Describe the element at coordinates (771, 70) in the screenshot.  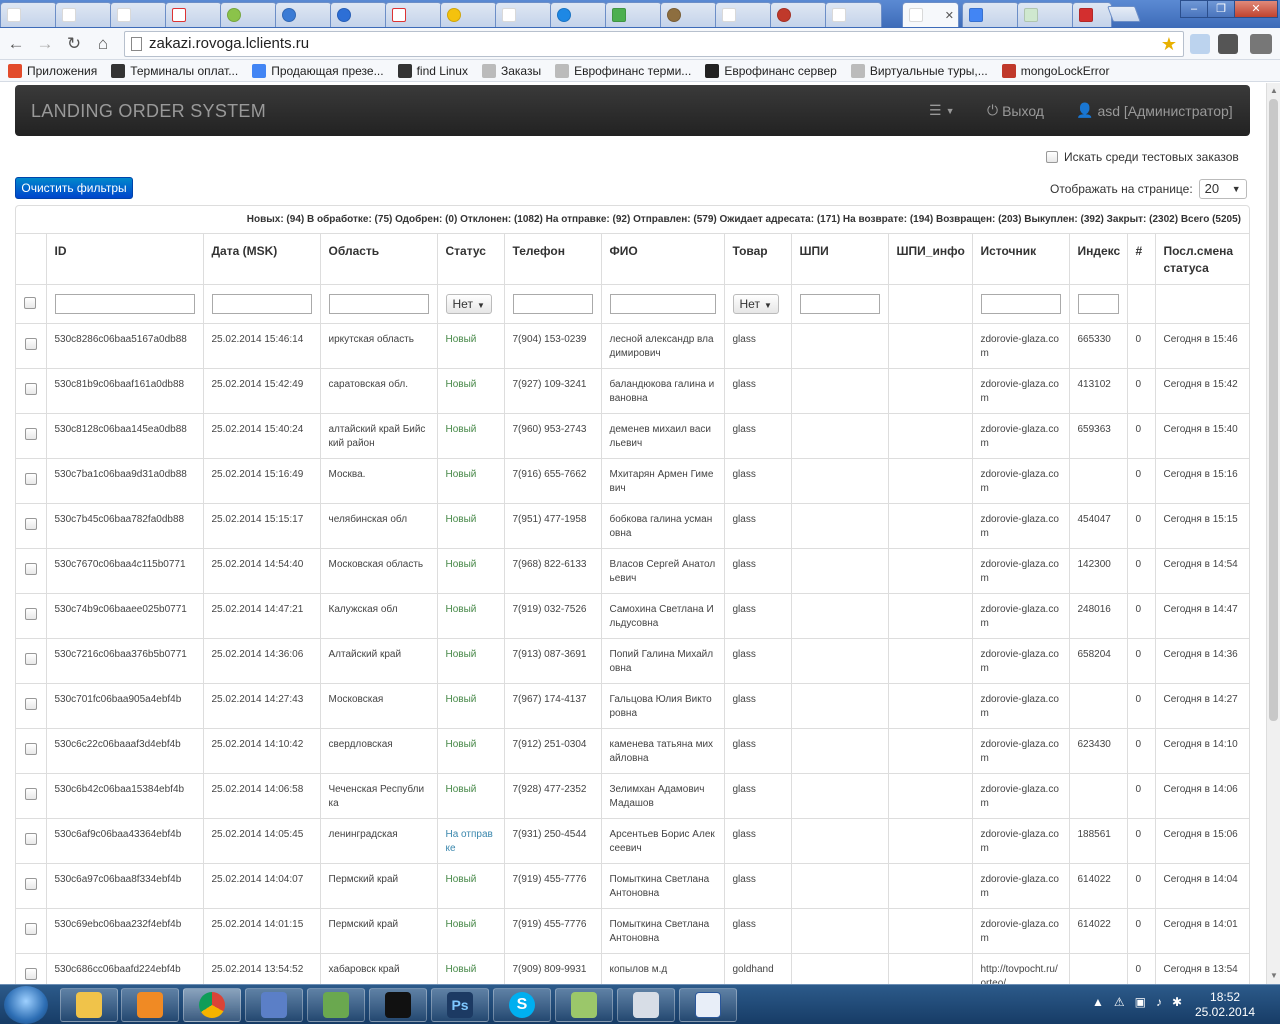
I see `bookmark-item: Еврофинанс сервер` at that location.